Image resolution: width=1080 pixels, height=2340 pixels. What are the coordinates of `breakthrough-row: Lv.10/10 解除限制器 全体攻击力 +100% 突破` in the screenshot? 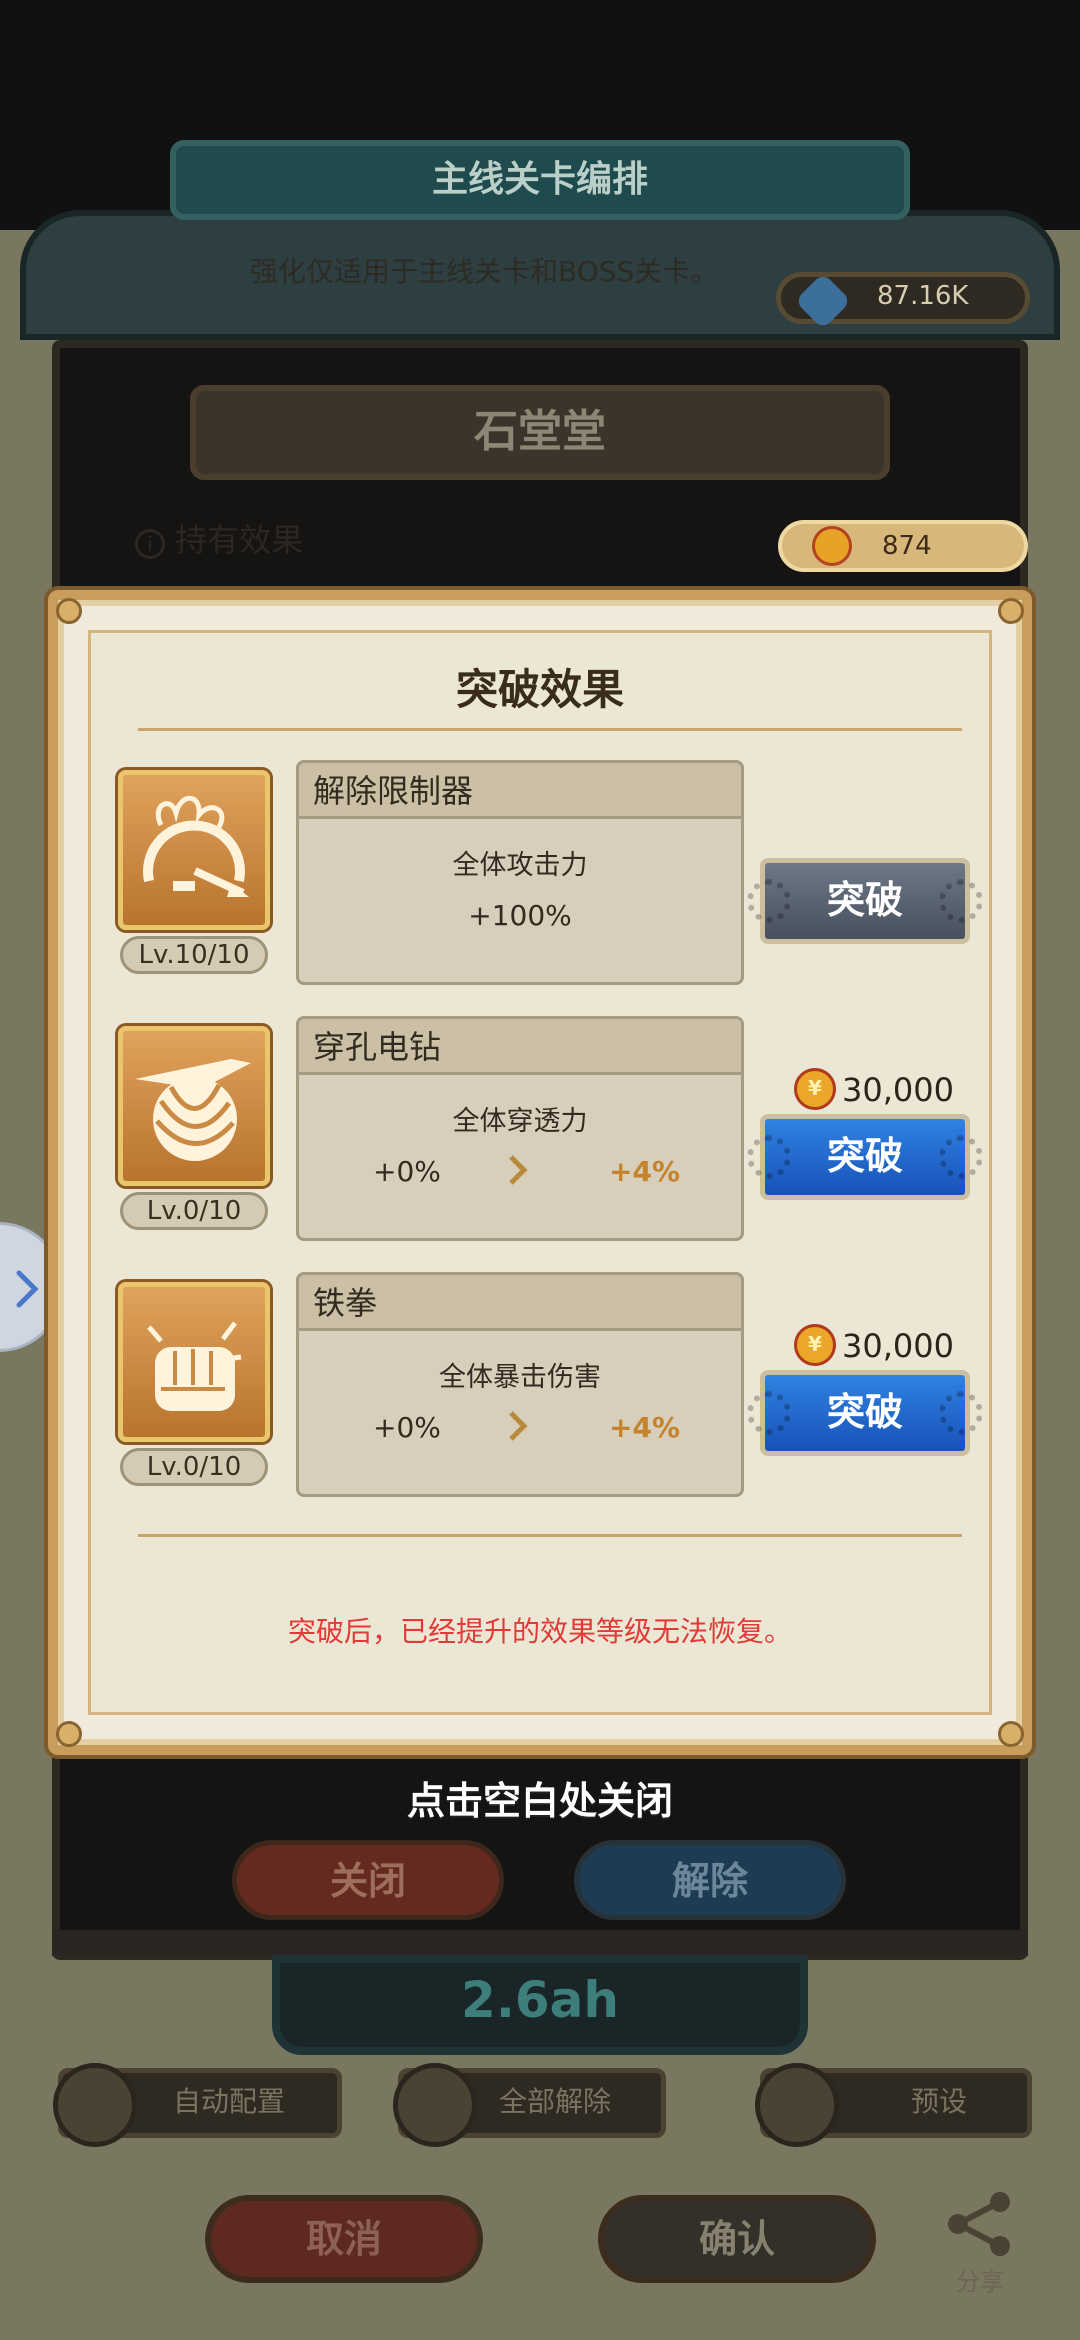 It's located at (540, 880).